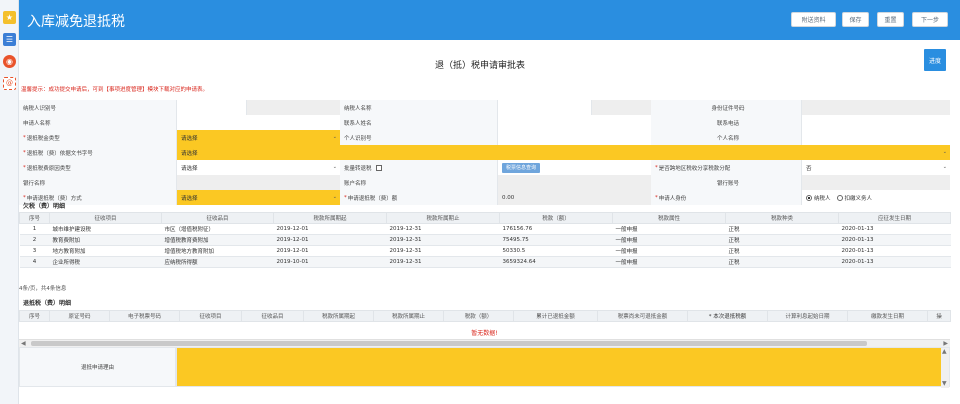 This screenshot has height=404, width=960. Describe the element at coordinates (418, 107) in the screenshot. I see `taxpayer-name-label: 纳税人名称` at that location.